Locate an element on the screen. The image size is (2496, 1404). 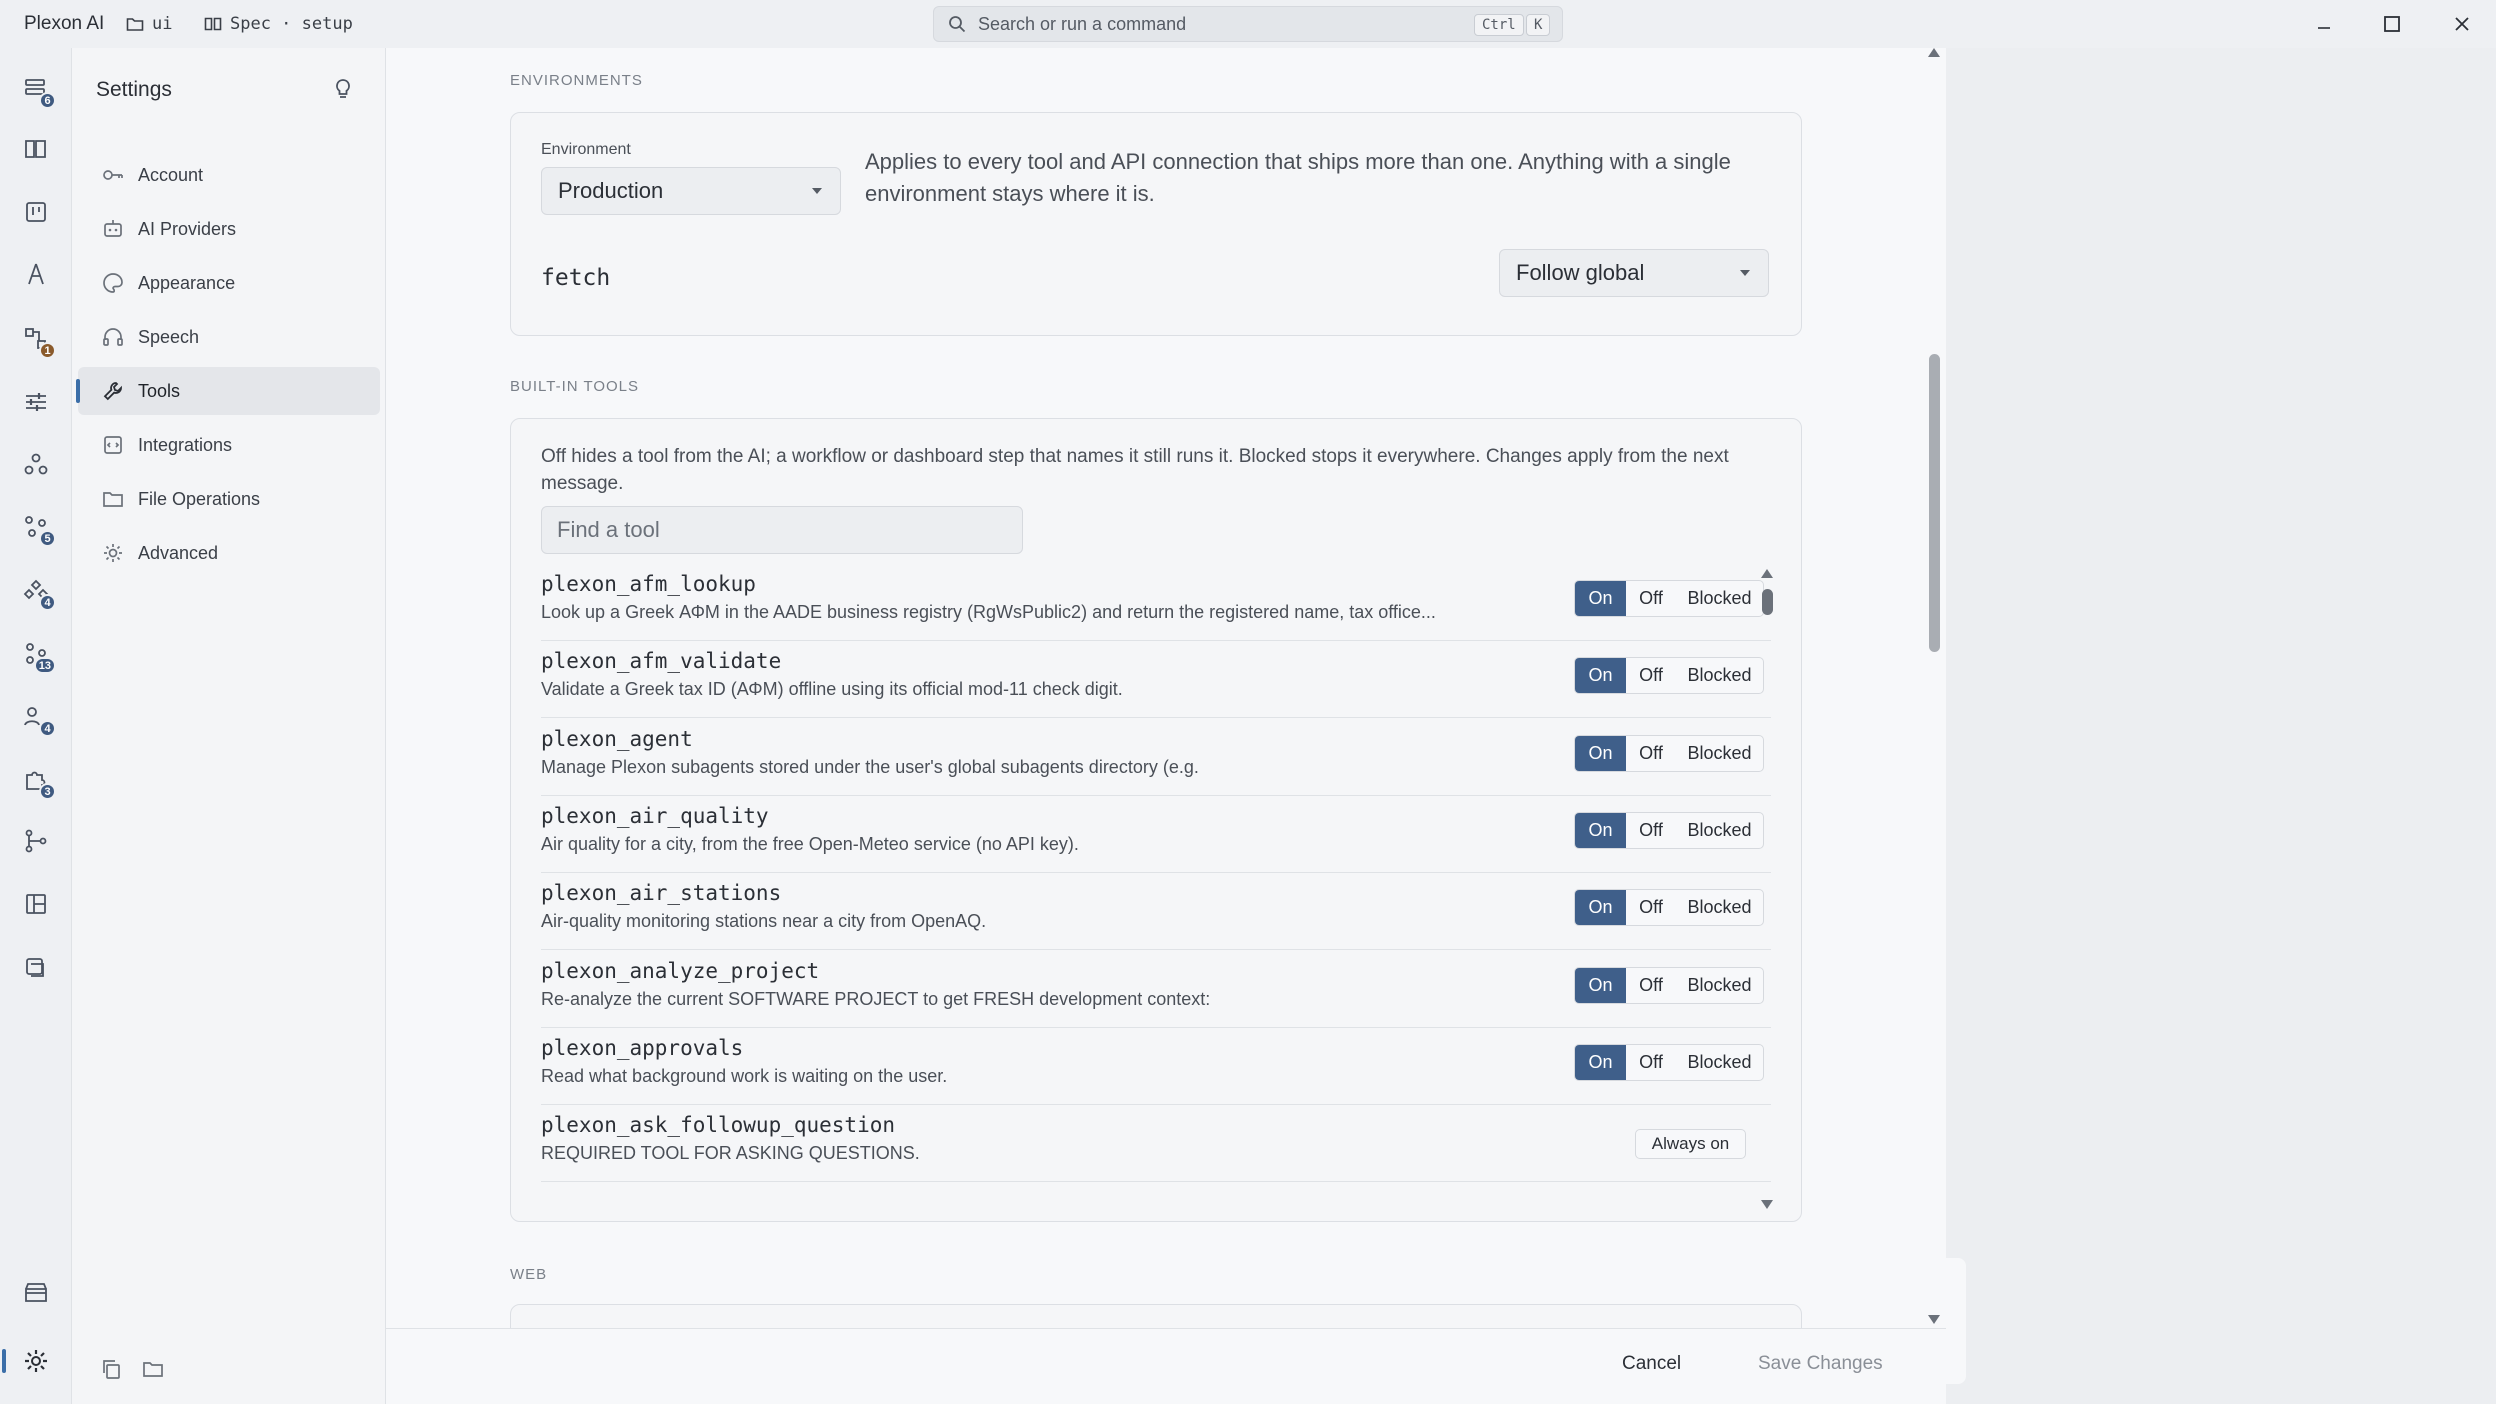
rail-badge: 5 is located at coordinates (47, 538).